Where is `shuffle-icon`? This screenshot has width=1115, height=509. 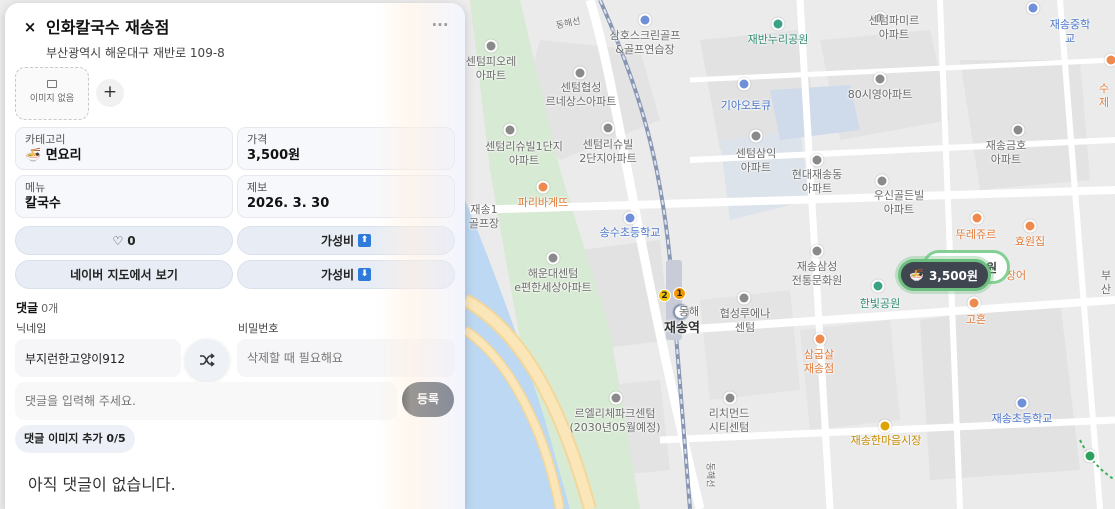 shuffle-icon is located at coordinates (207, 360).